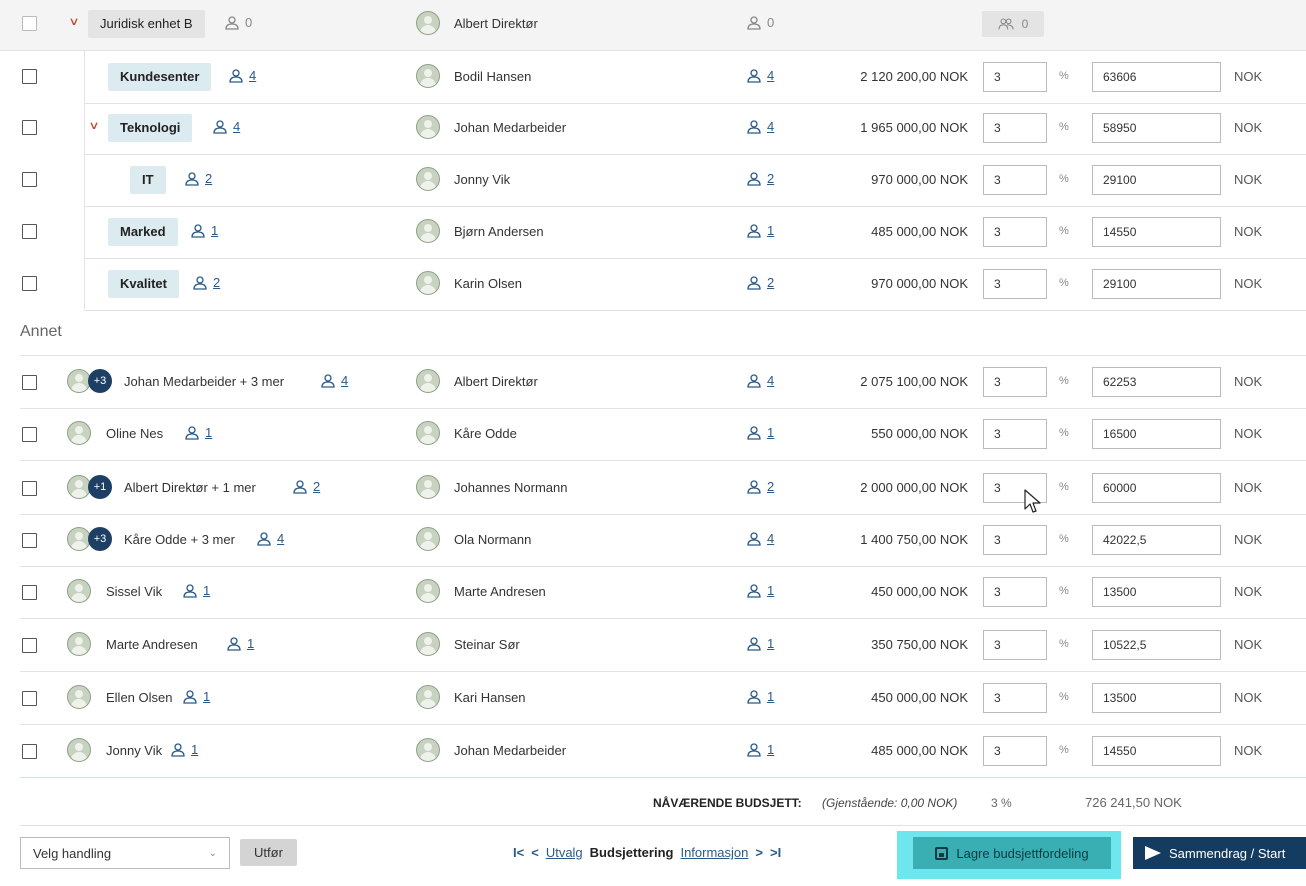  I want to click on unit-member-count: 1, so click(204, 230).